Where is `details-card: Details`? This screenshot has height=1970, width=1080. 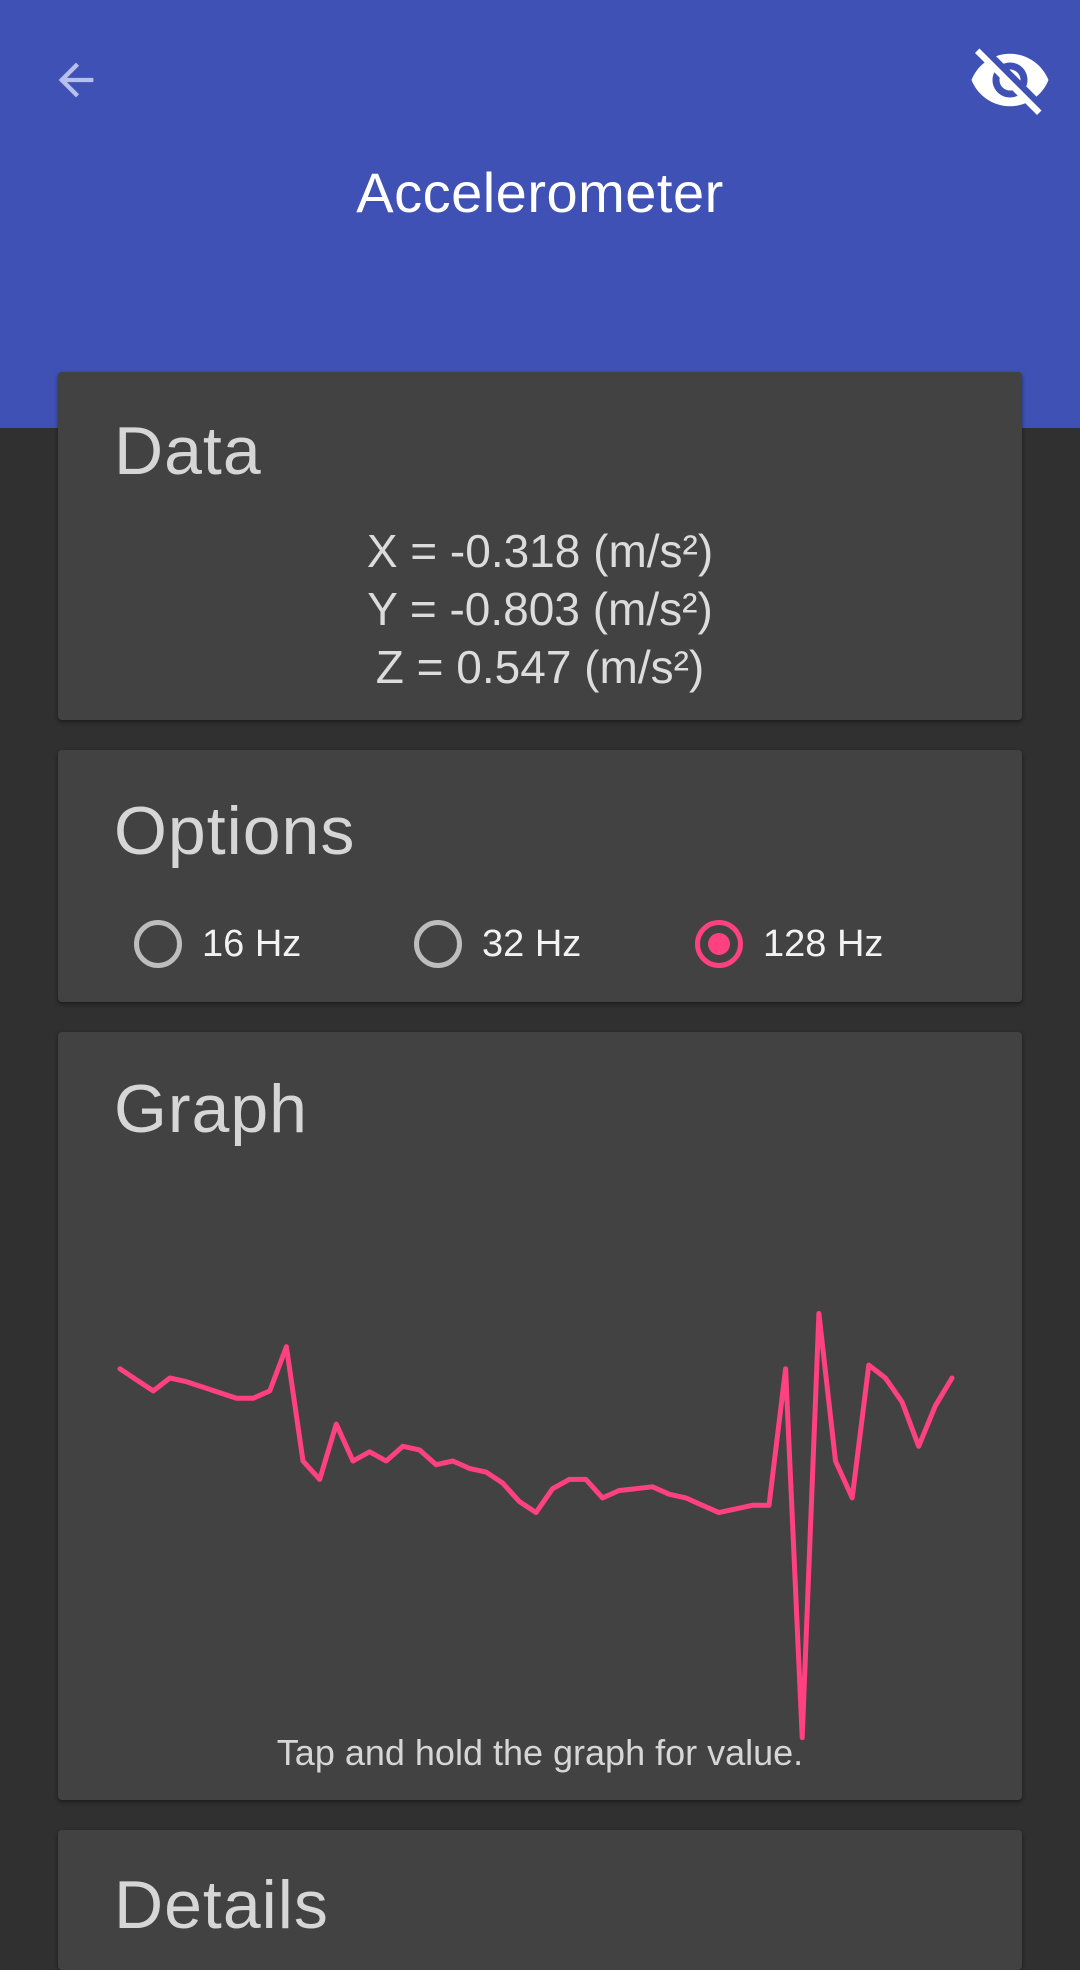 details-card: Details is located at coordinates (540, 1900).